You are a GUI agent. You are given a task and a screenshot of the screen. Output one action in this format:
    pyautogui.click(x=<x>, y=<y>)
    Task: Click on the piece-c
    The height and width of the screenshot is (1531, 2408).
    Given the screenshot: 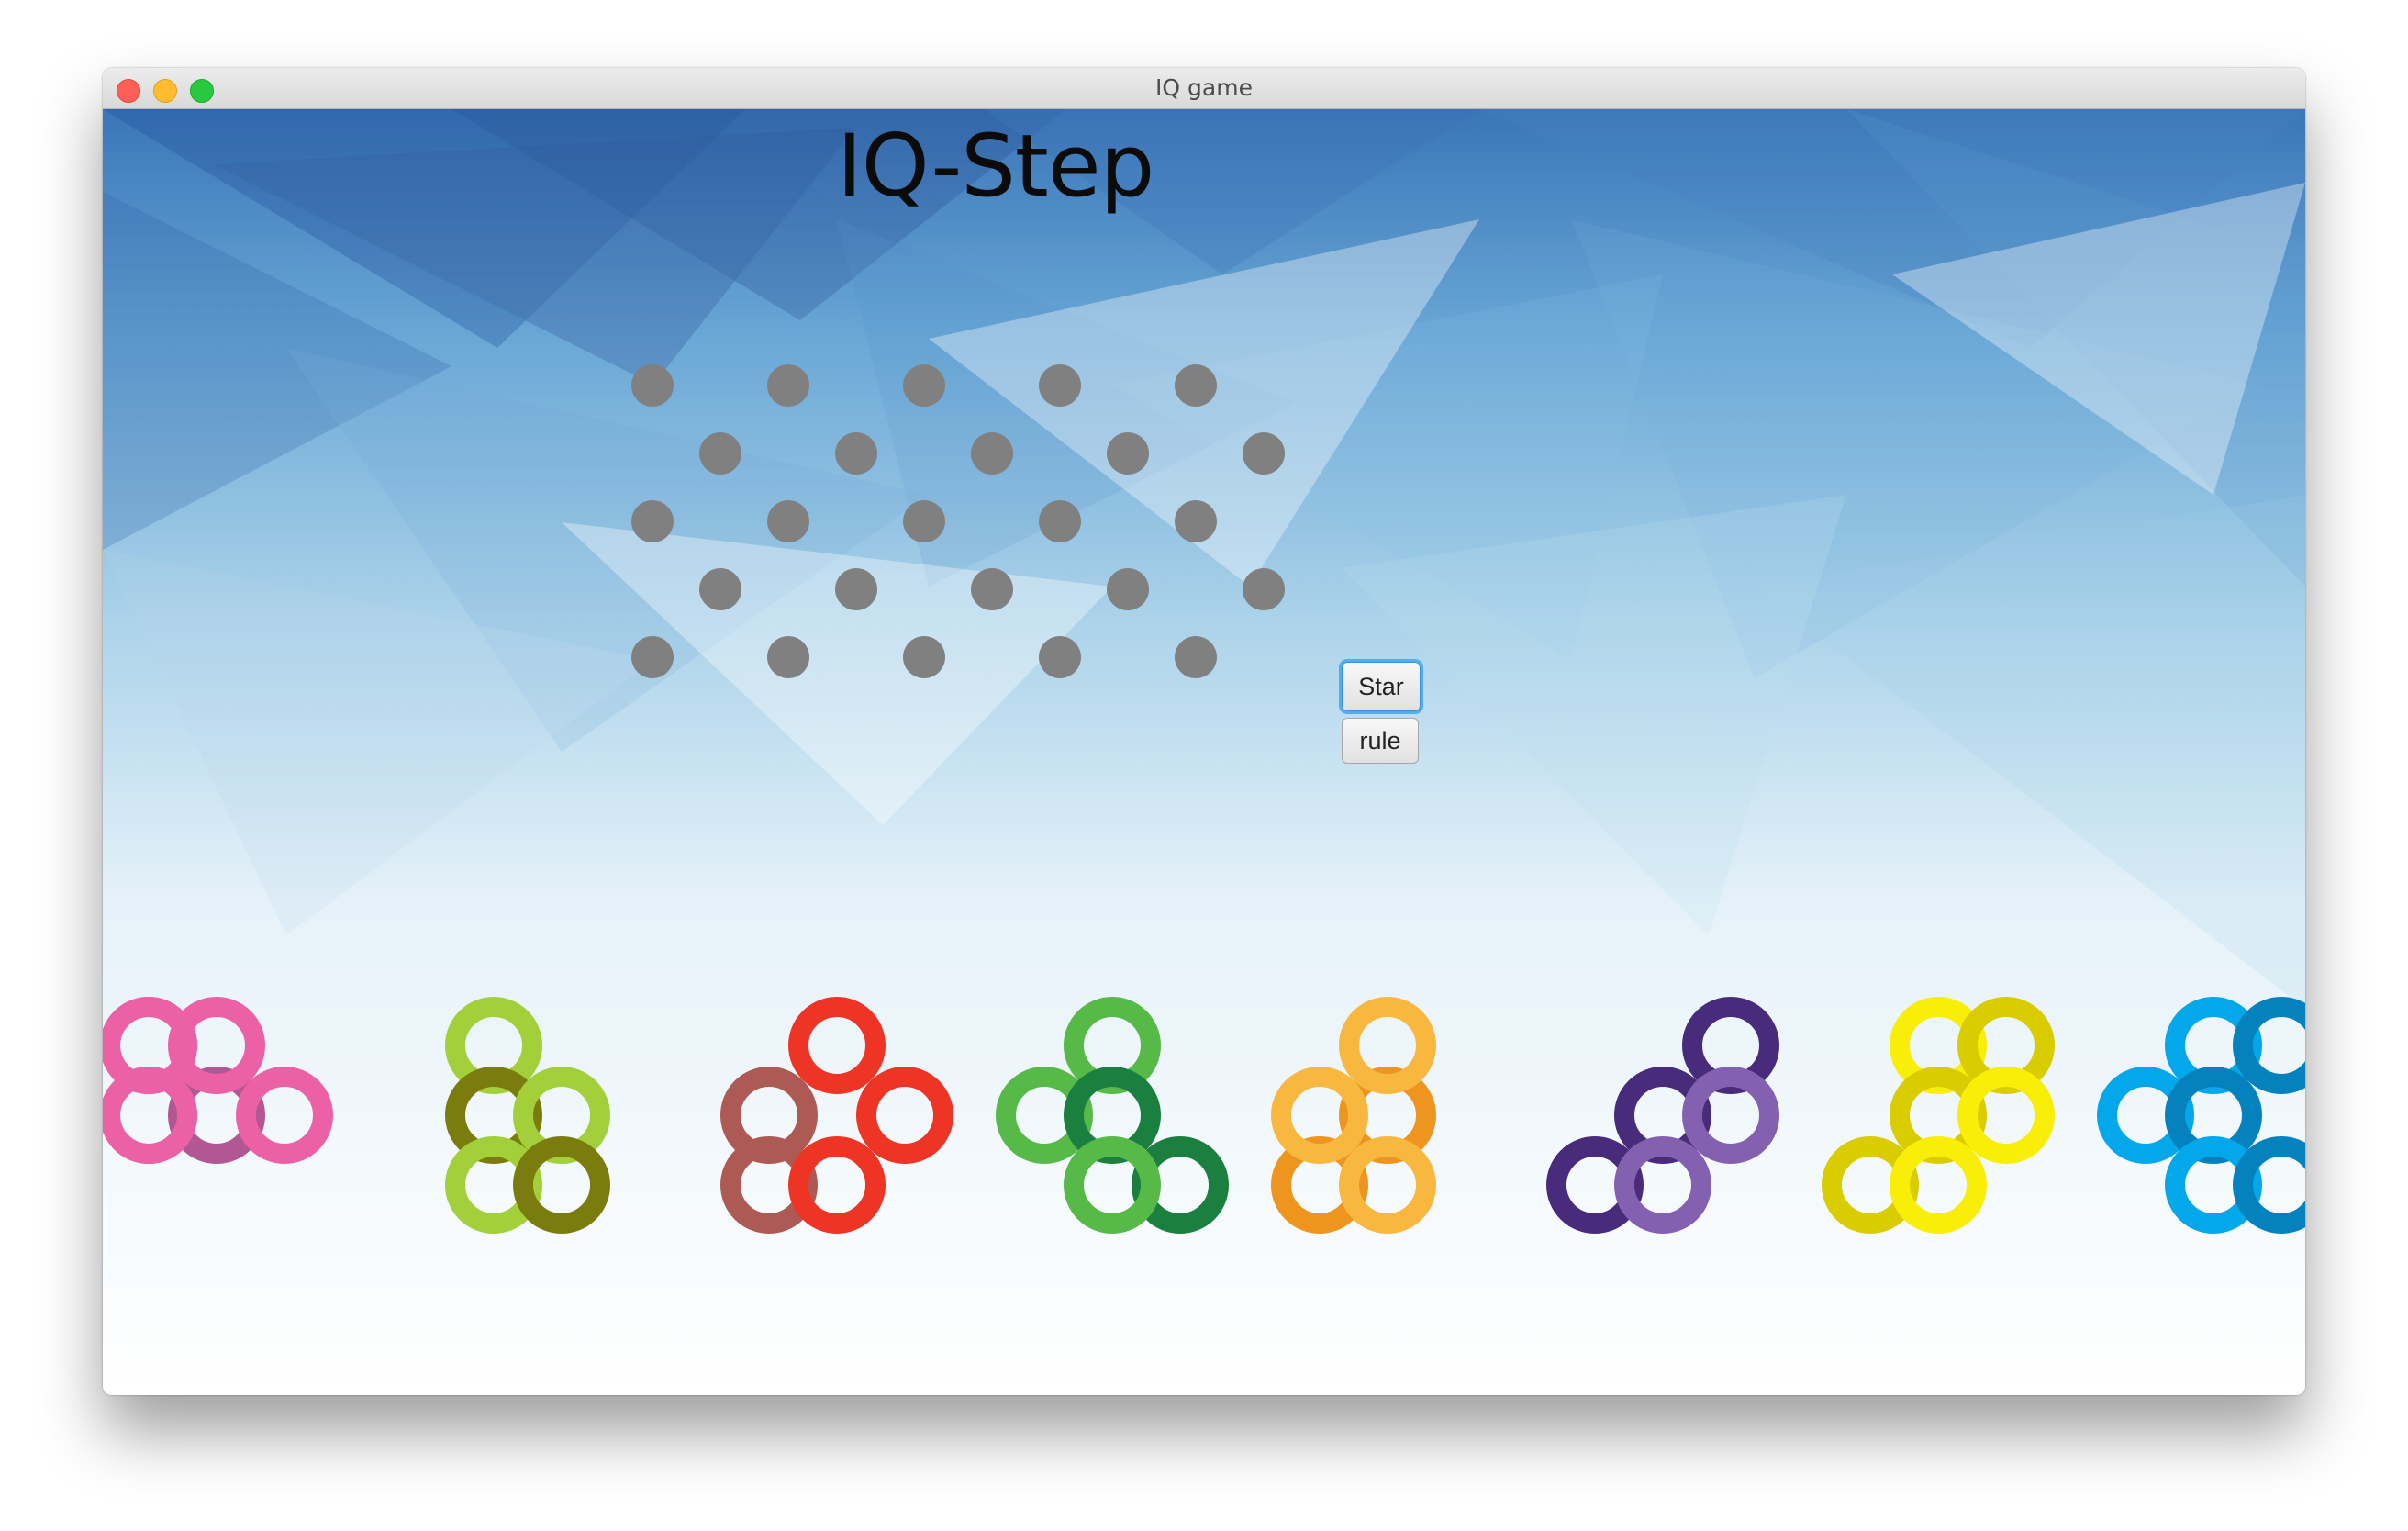 What is the action you would take?
    pyautogui.click(x=836, y=1115)
    